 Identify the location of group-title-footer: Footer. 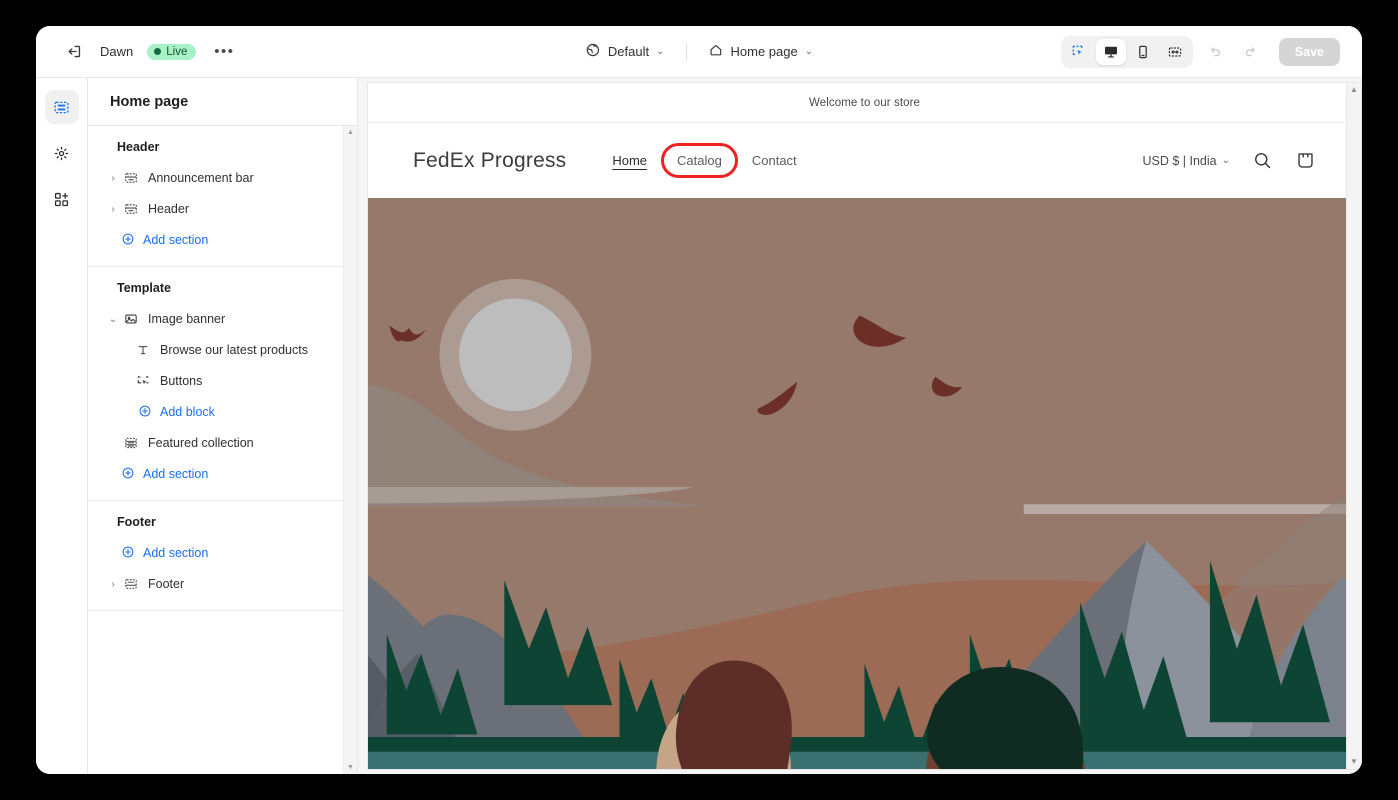
(136, 522).